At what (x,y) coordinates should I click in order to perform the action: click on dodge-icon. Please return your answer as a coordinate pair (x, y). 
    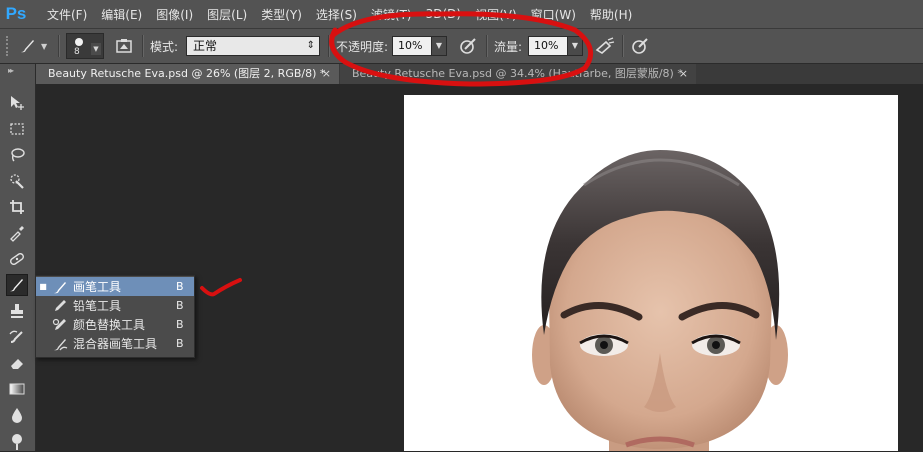
    Looking at the image, I should click on (17, 442).